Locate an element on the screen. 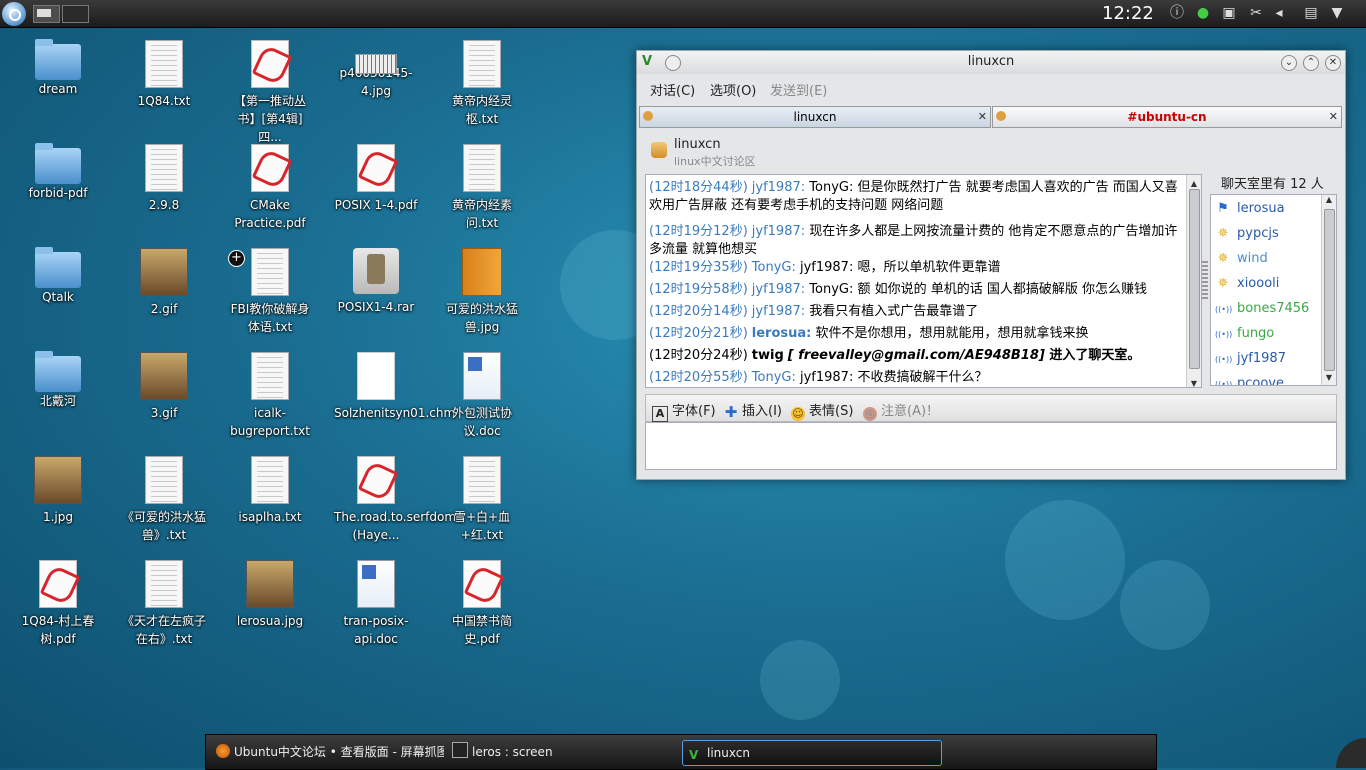  member-list-scrollbar: ▲ ▼ is located at coordinates (1328, 290).